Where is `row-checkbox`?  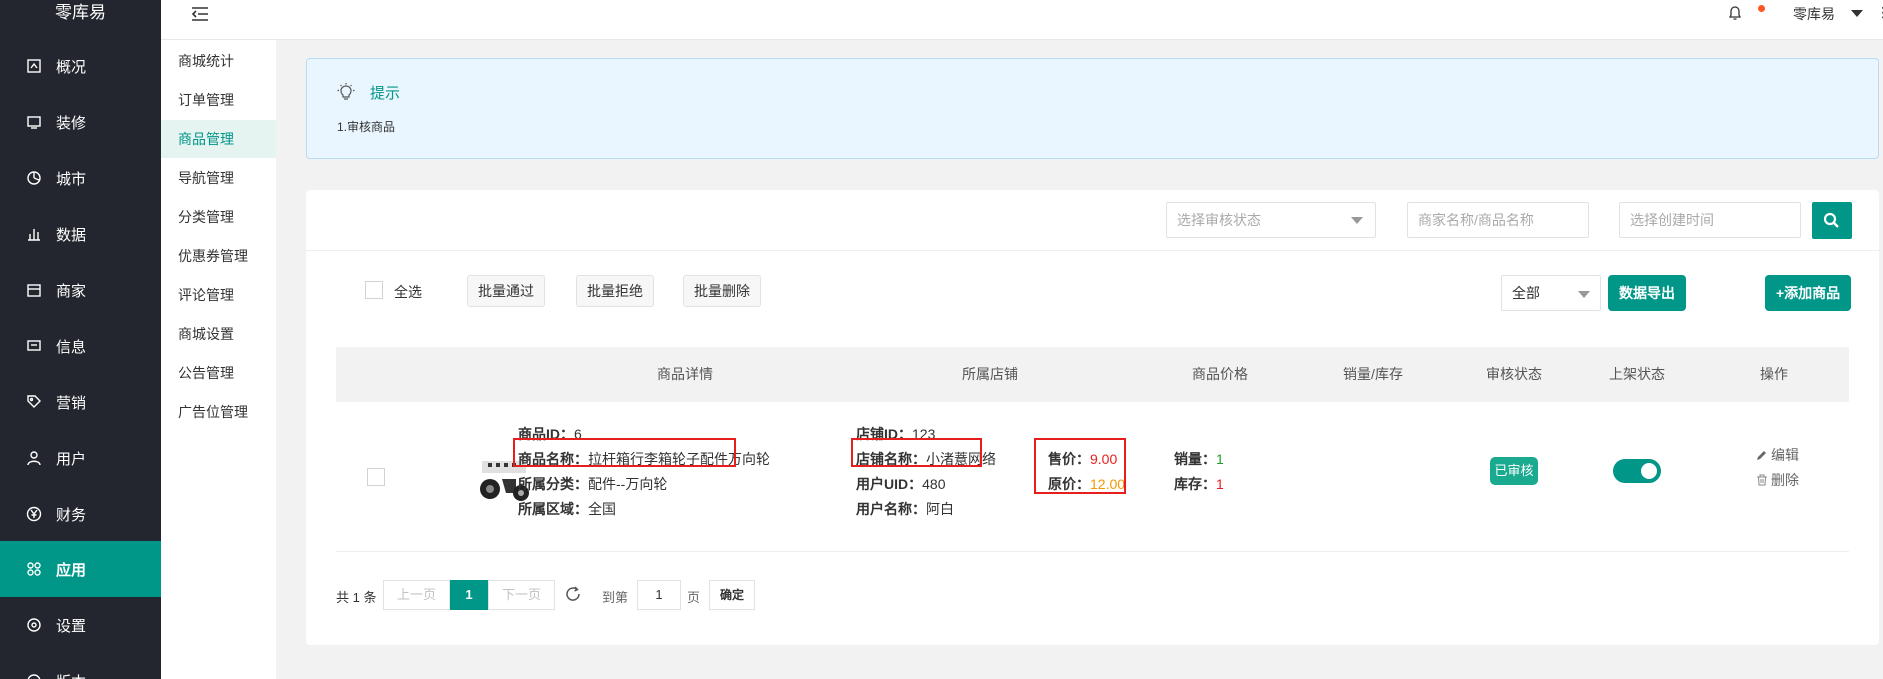
row-checkbox is located at coordinates (376, 477).